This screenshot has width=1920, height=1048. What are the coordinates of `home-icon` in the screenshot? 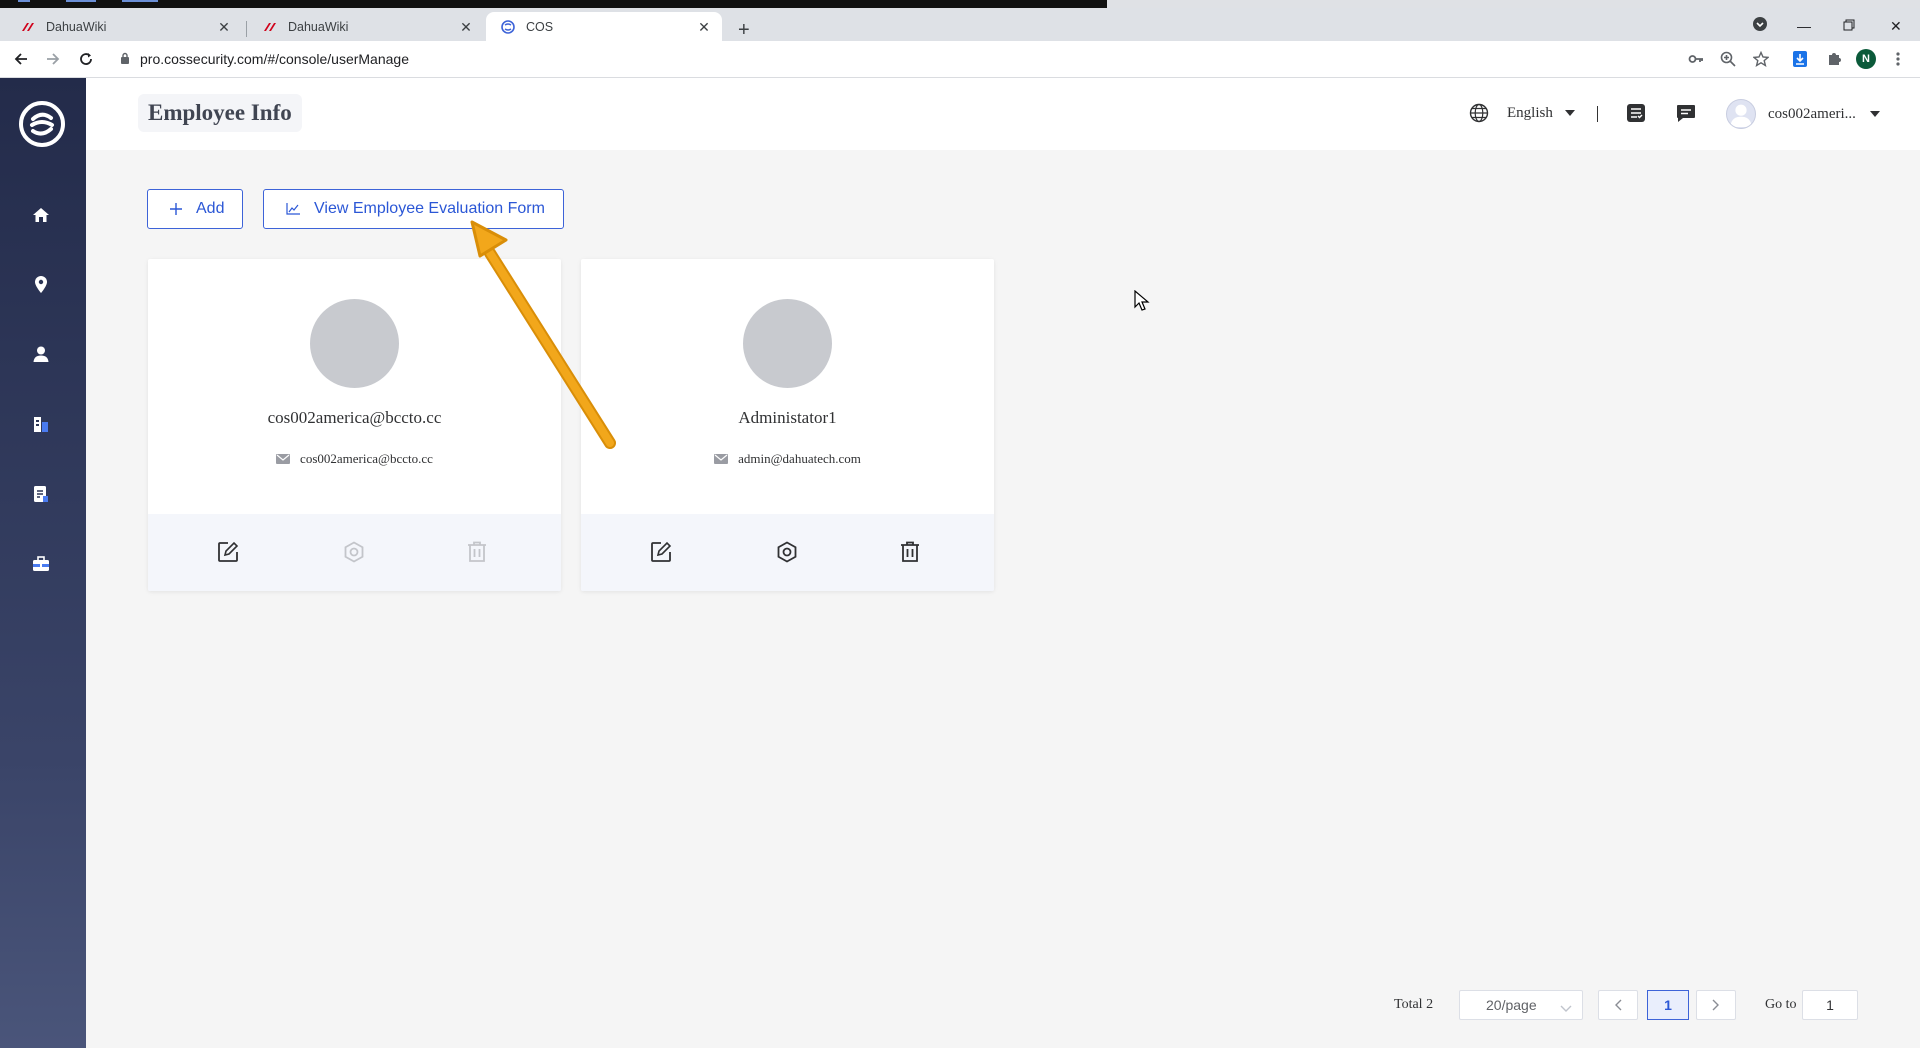 It's located at (41, 215).